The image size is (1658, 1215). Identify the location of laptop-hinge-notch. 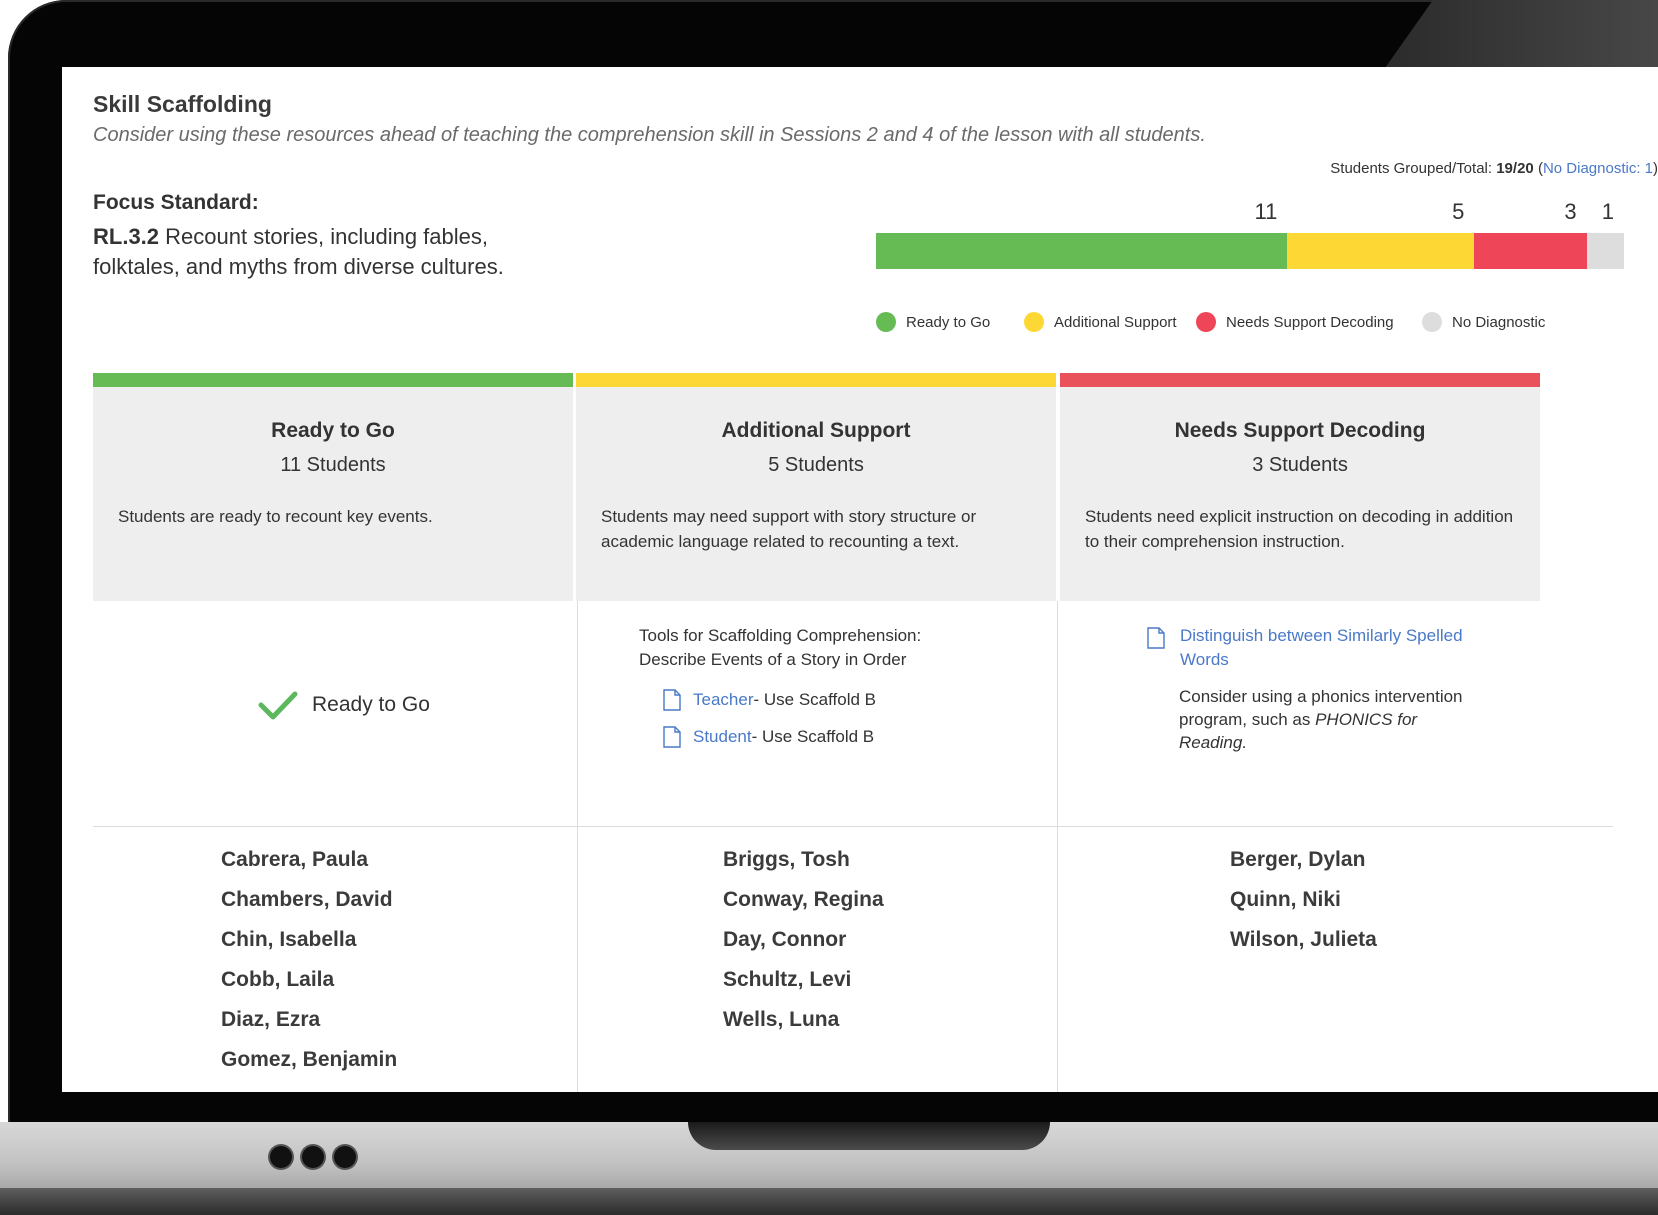
(869, 1136).